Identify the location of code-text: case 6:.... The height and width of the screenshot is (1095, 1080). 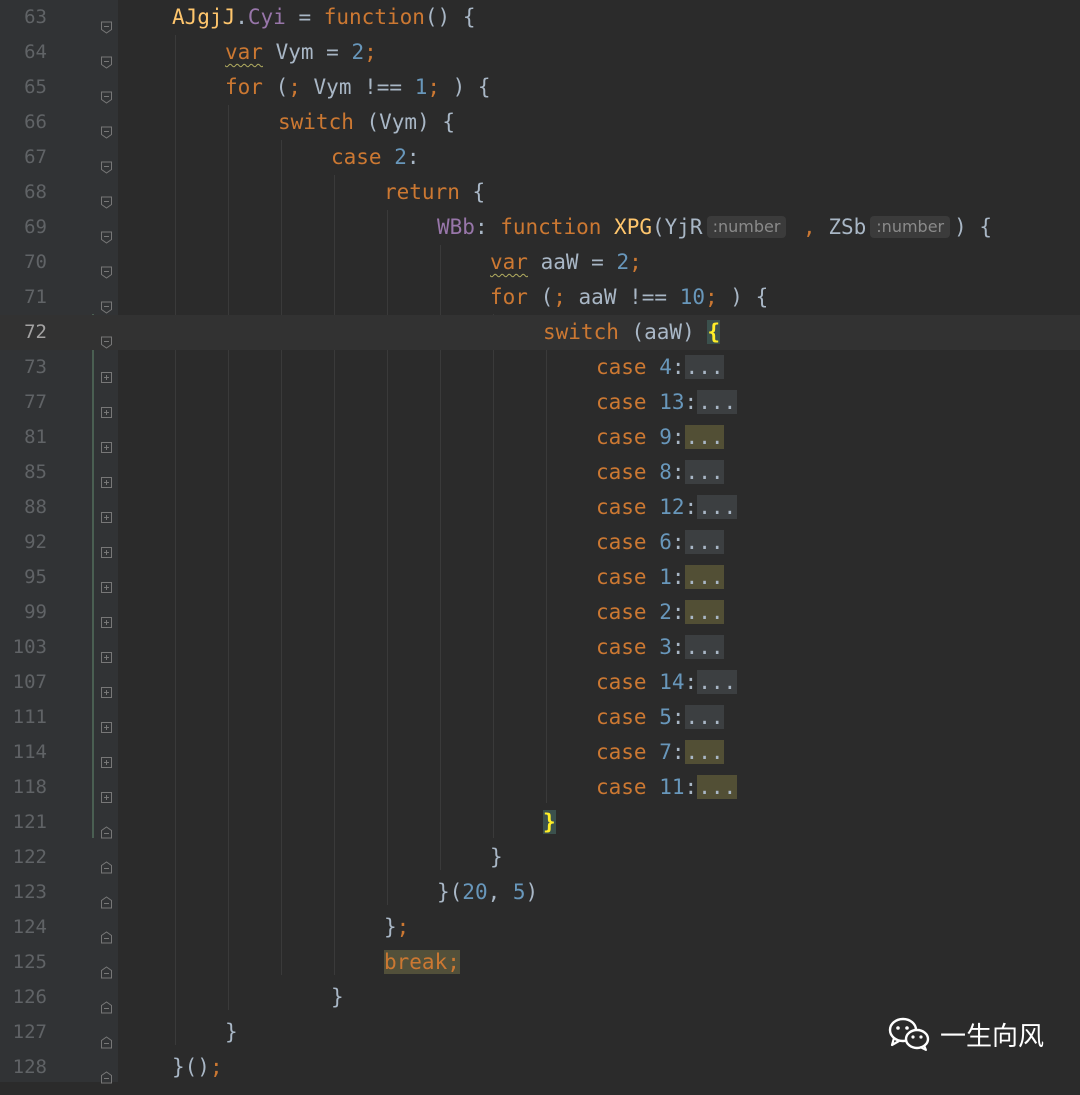
(660, 542).